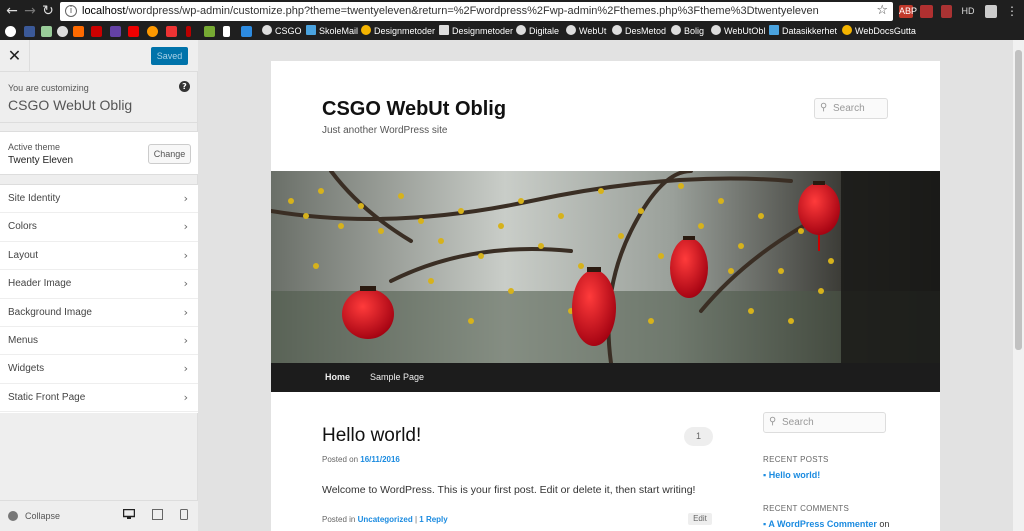  I want to click on recent-posts-title: RECENT POSTS, so click(796, 459).